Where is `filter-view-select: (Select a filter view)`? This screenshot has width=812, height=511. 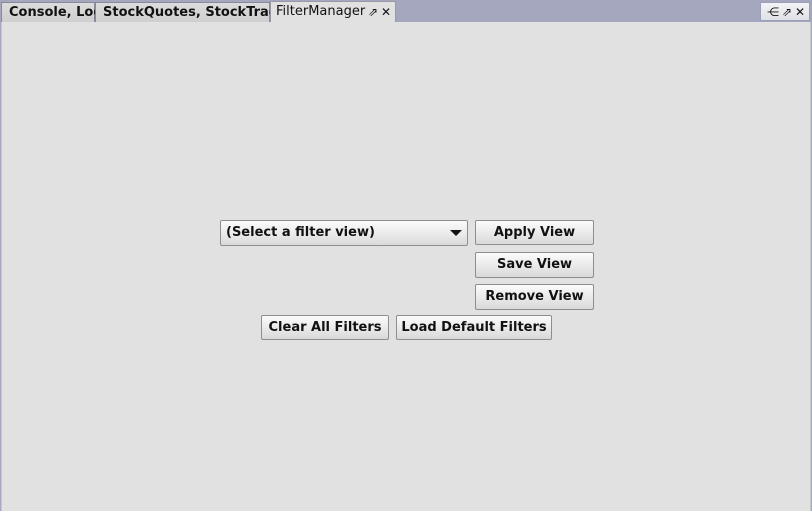
filter-view-select: (Select a filter view) is located at coordinates (344, 233).